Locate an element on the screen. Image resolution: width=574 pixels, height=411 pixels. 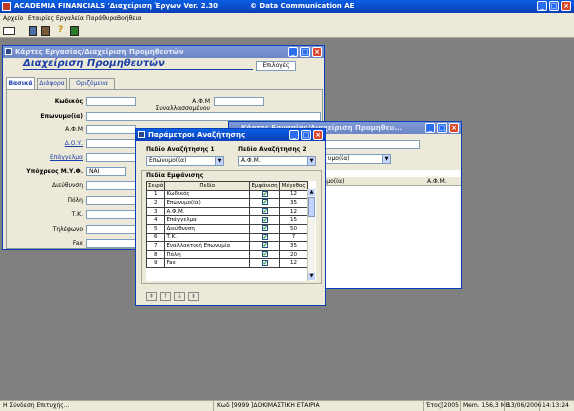
scroll-thumb is located at coordinates (311, 207).